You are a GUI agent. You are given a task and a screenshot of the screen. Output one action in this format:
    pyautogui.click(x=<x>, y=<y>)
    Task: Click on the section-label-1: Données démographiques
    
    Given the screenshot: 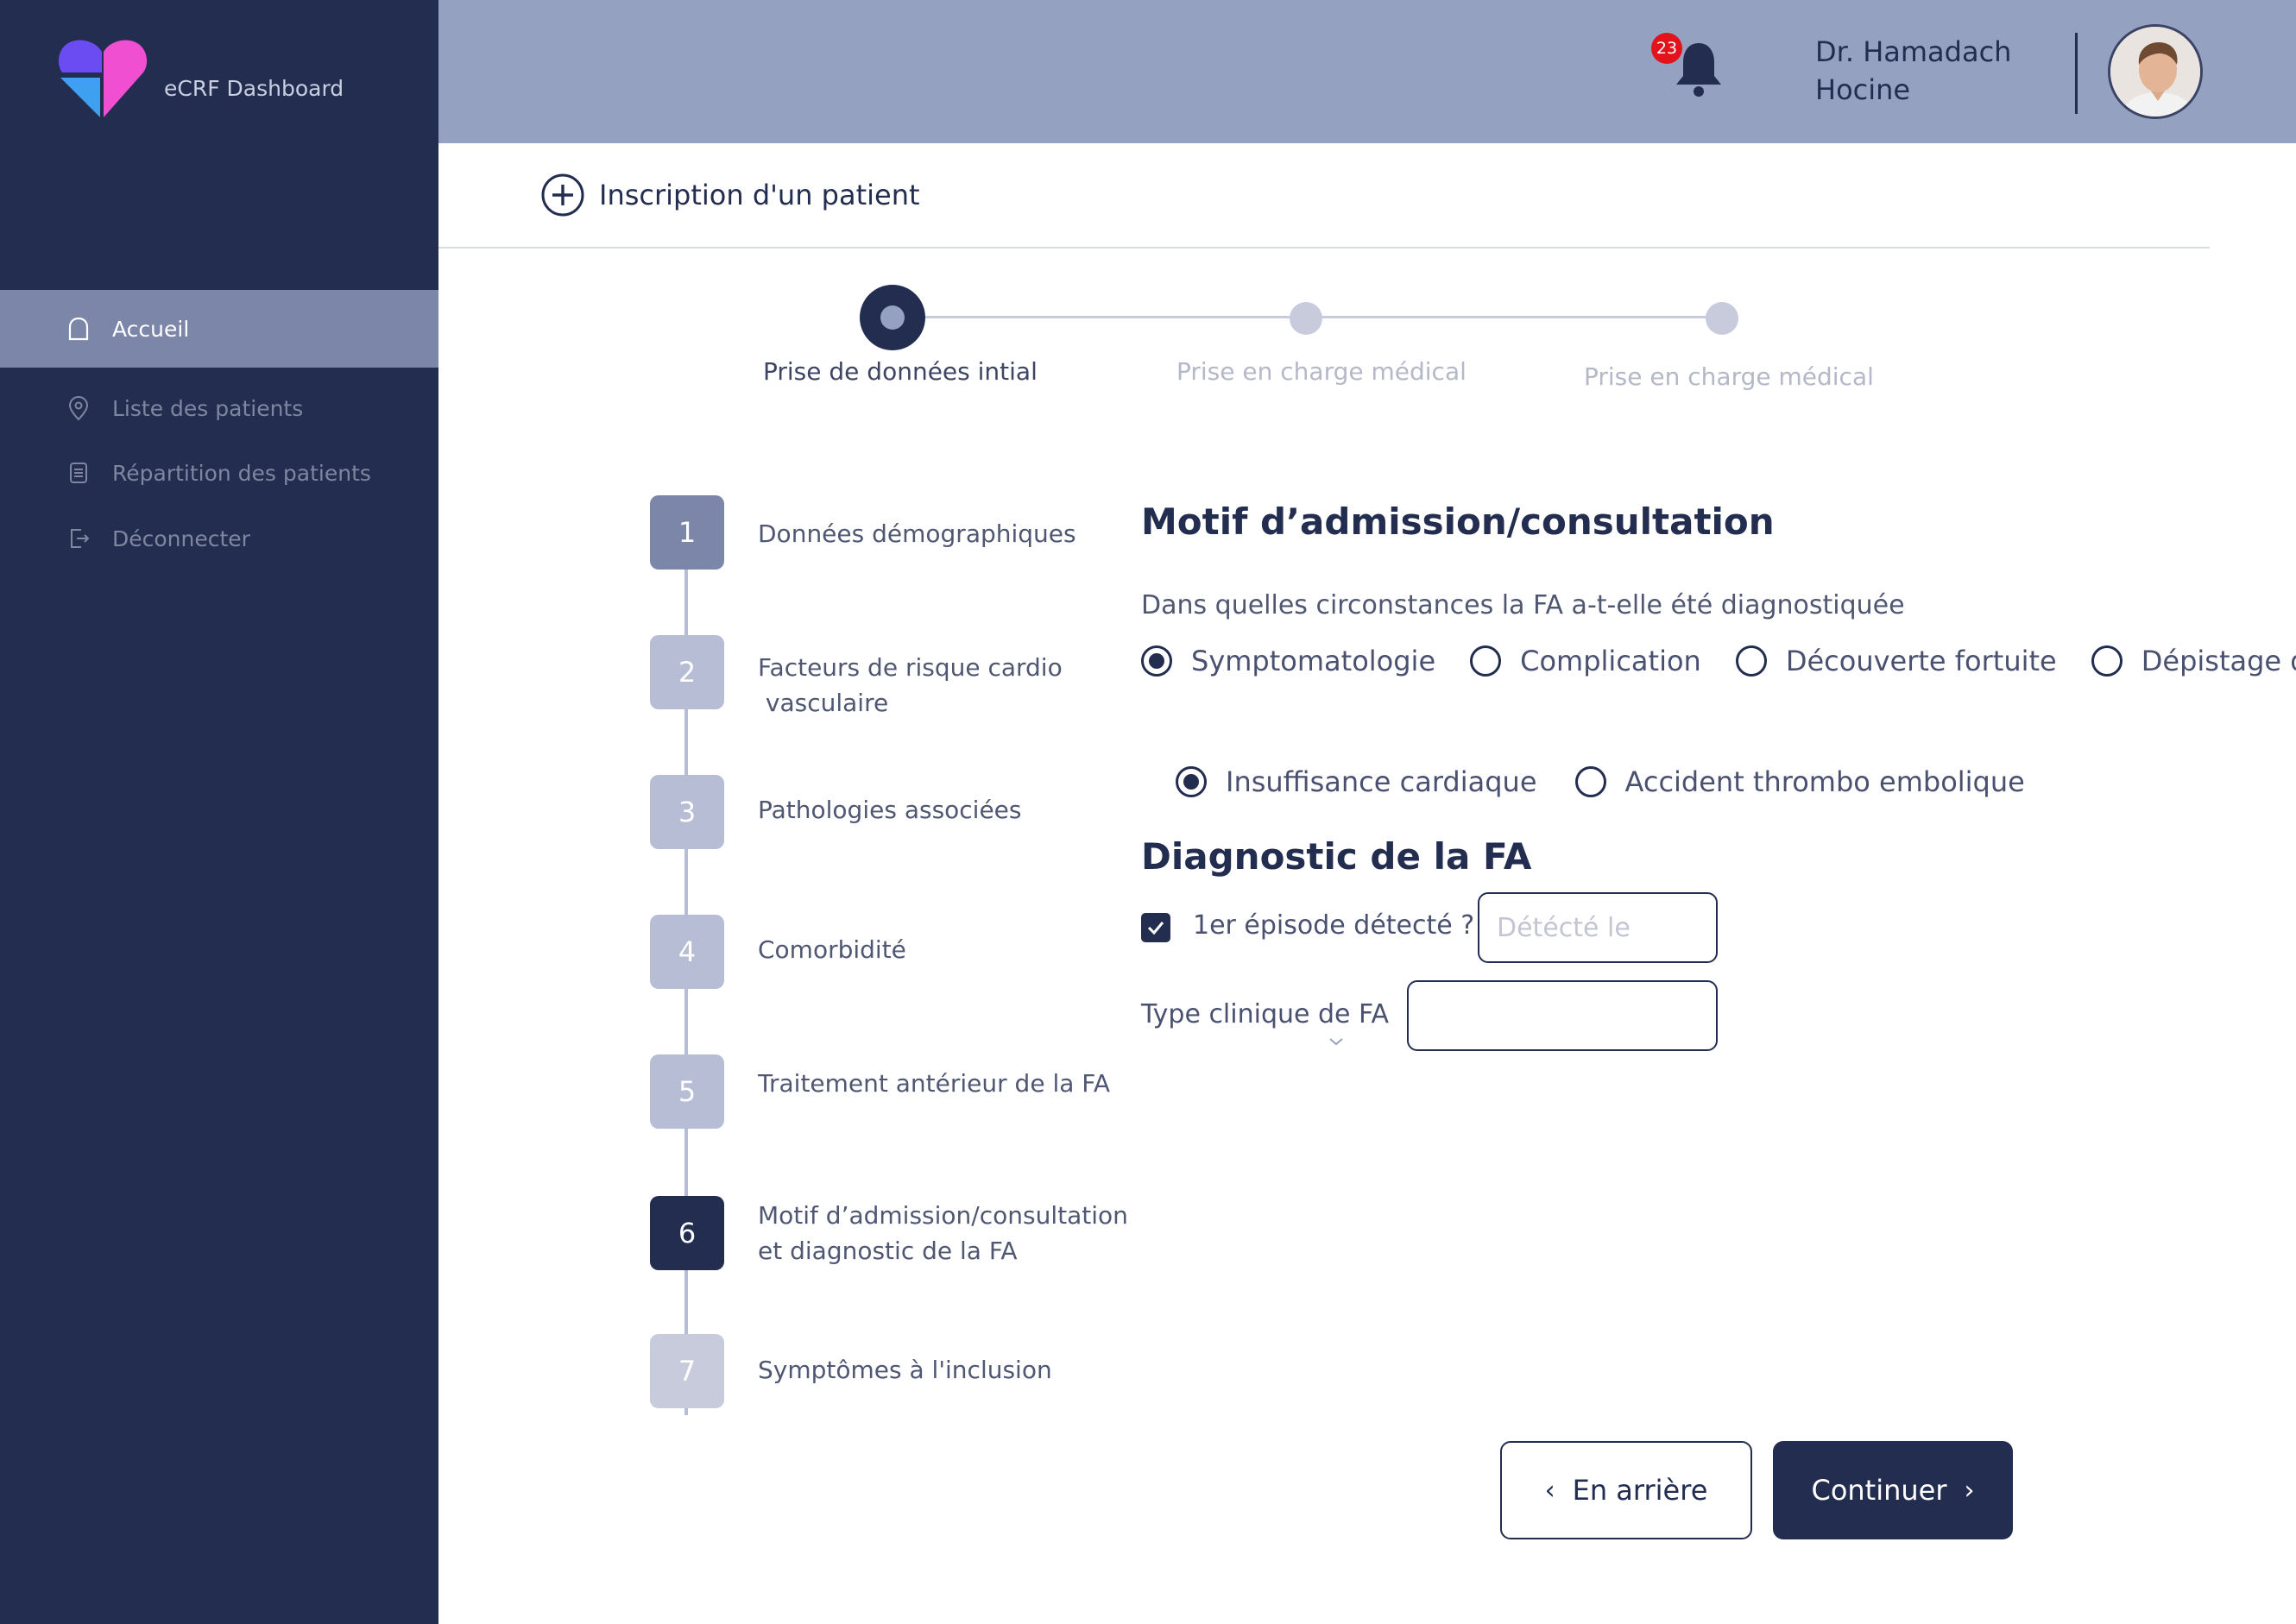 What is the action you would take?
    pyautogui.click(x=917, y=533)
    